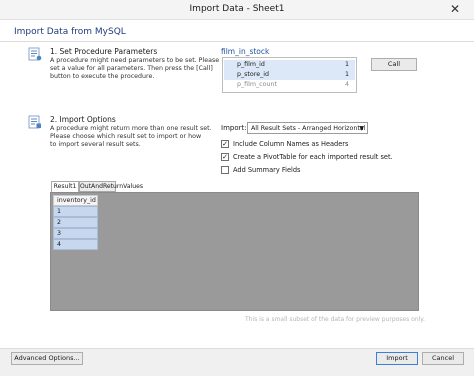 The image size is (474, 376). I want to click on chevron-down-icon: ▼, so click(361, 128).